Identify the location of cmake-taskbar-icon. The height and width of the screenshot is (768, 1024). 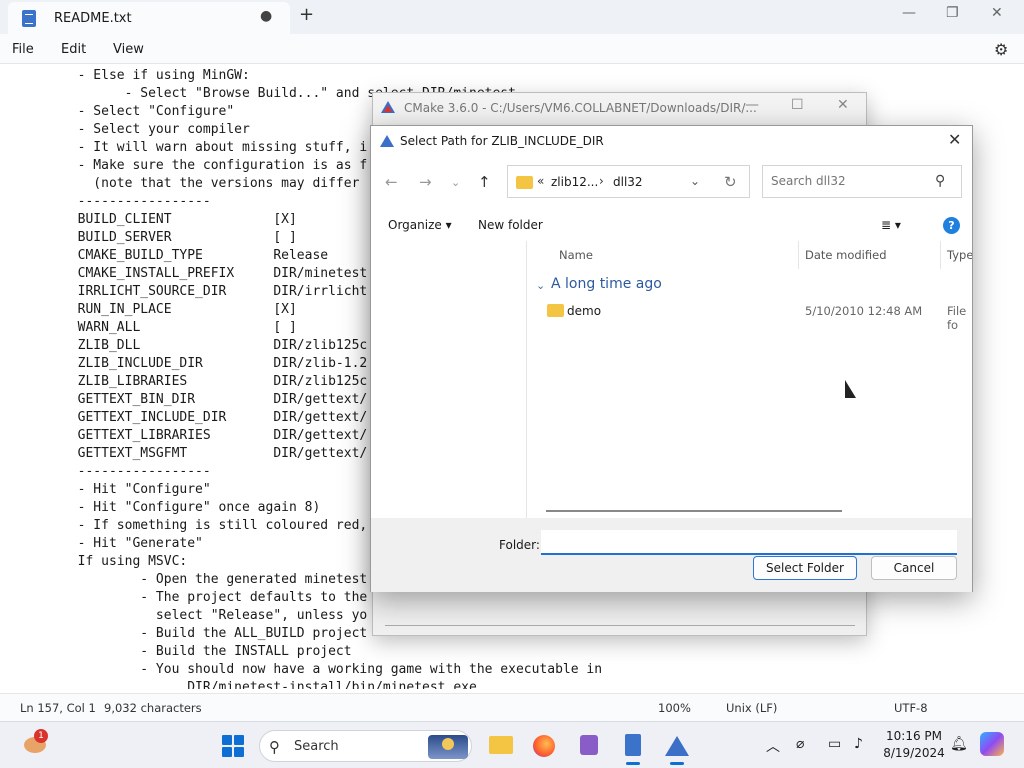
(677, 747).